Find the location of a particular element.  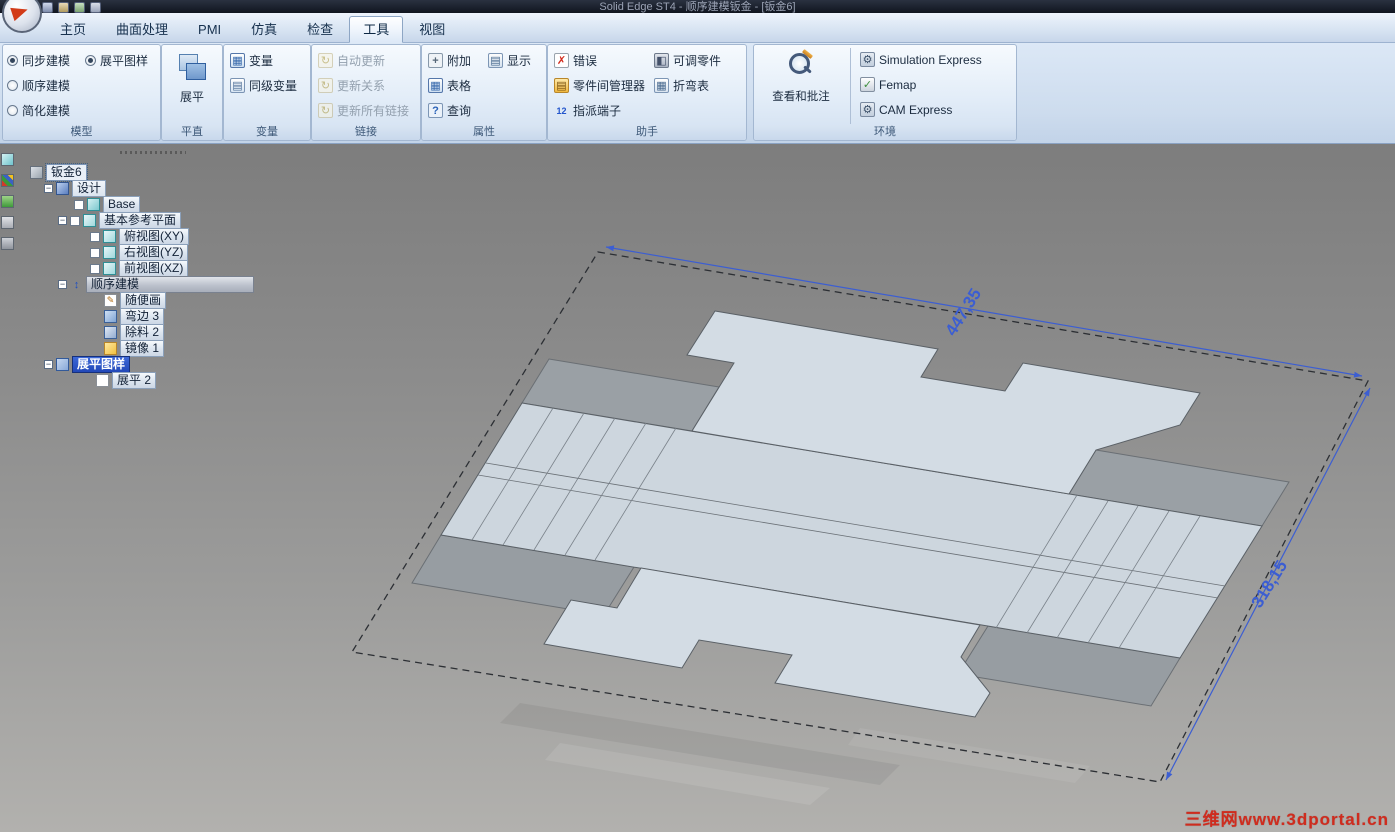

tree-item-cutout2: 除料 2 is located at coordinates (134, 332).